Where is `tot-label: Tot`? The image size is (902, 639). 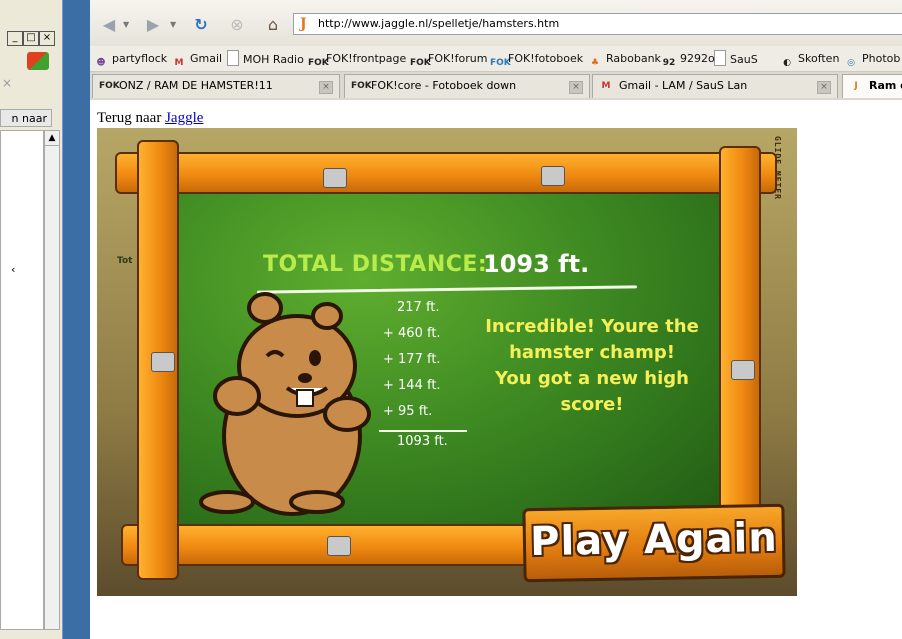 tot-label: Tot is located at coordinates (125, 261).